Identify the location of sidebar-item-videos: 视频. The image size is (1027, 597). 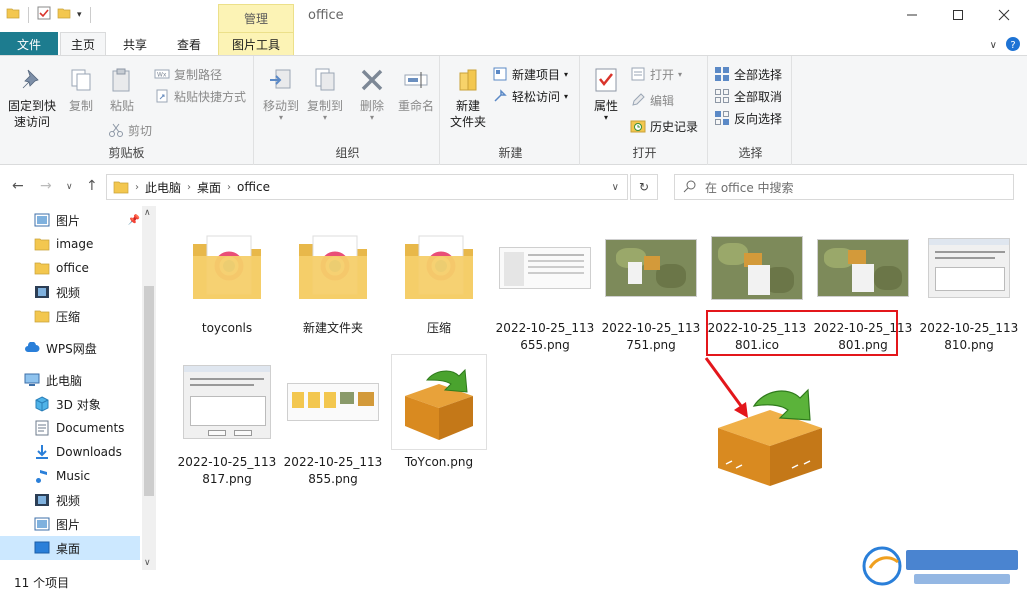
(70, 500).